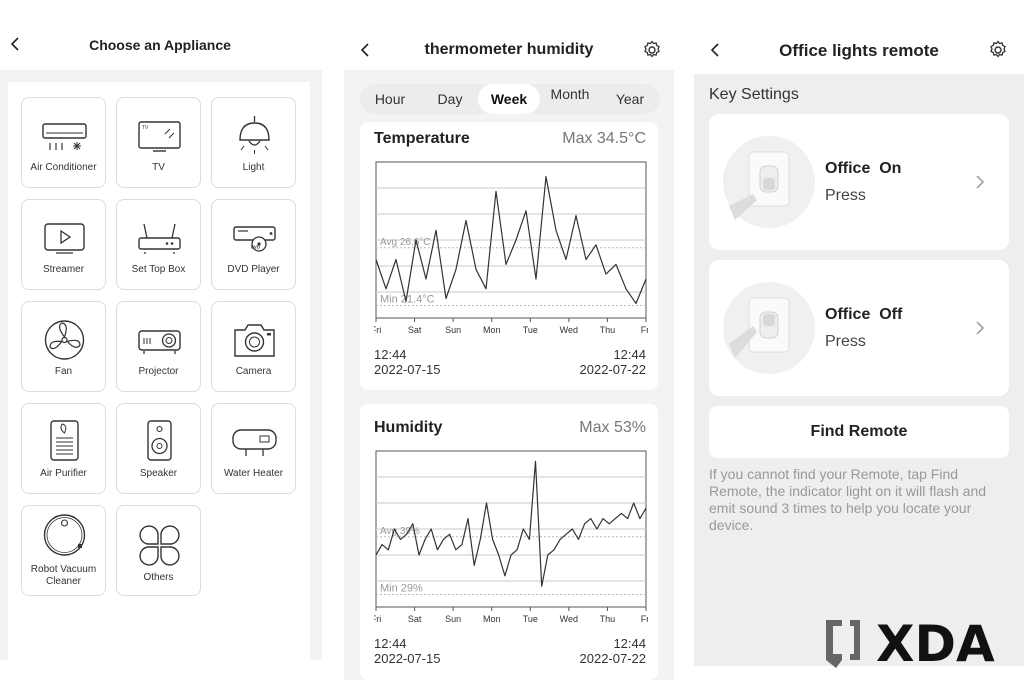  What do you see at coordinates (158, 550) in the screenshot?
I see `appliance-tile-others: Others` at bounding box center [158, 550].